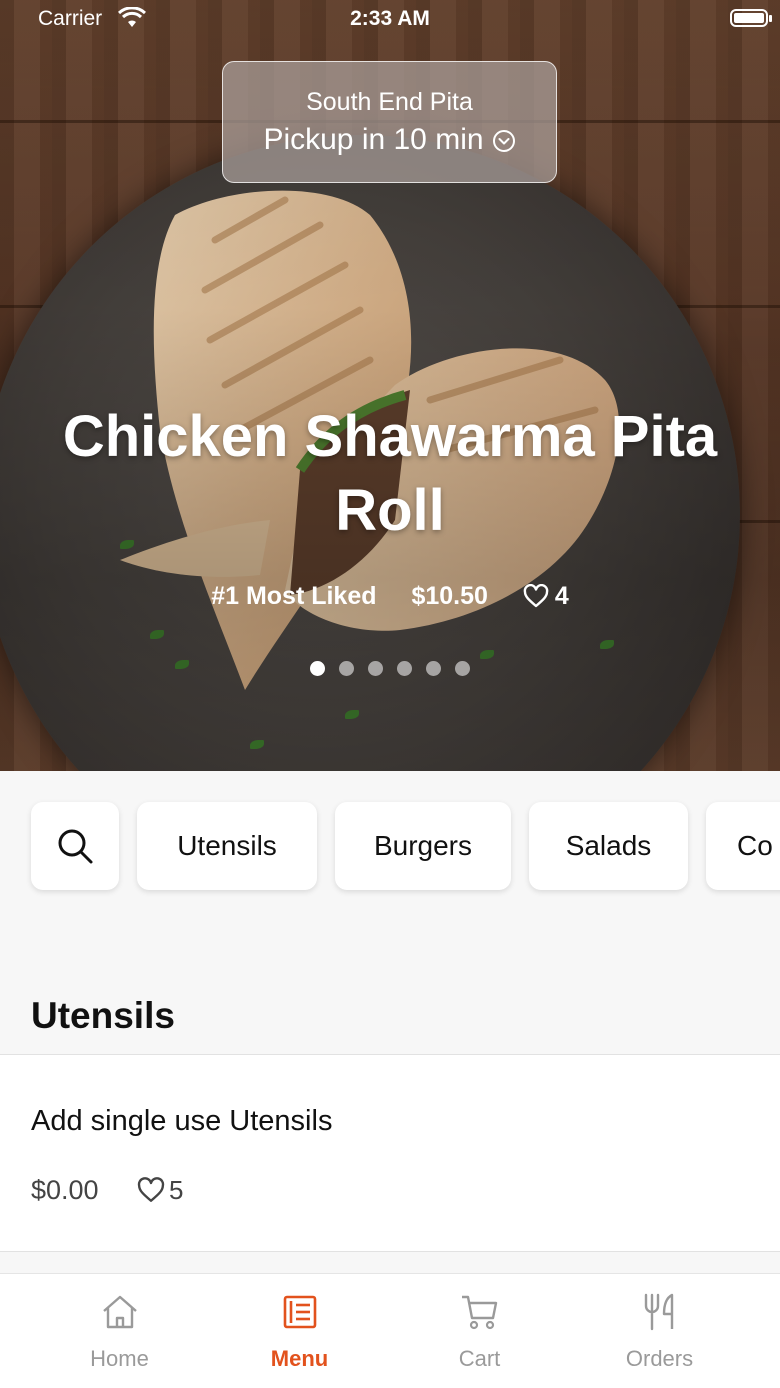  What do you see at coordinates (299, 1358) in the screenshot?
I see `tab-menu-label: Menu` at bounding box center [299, 1358].